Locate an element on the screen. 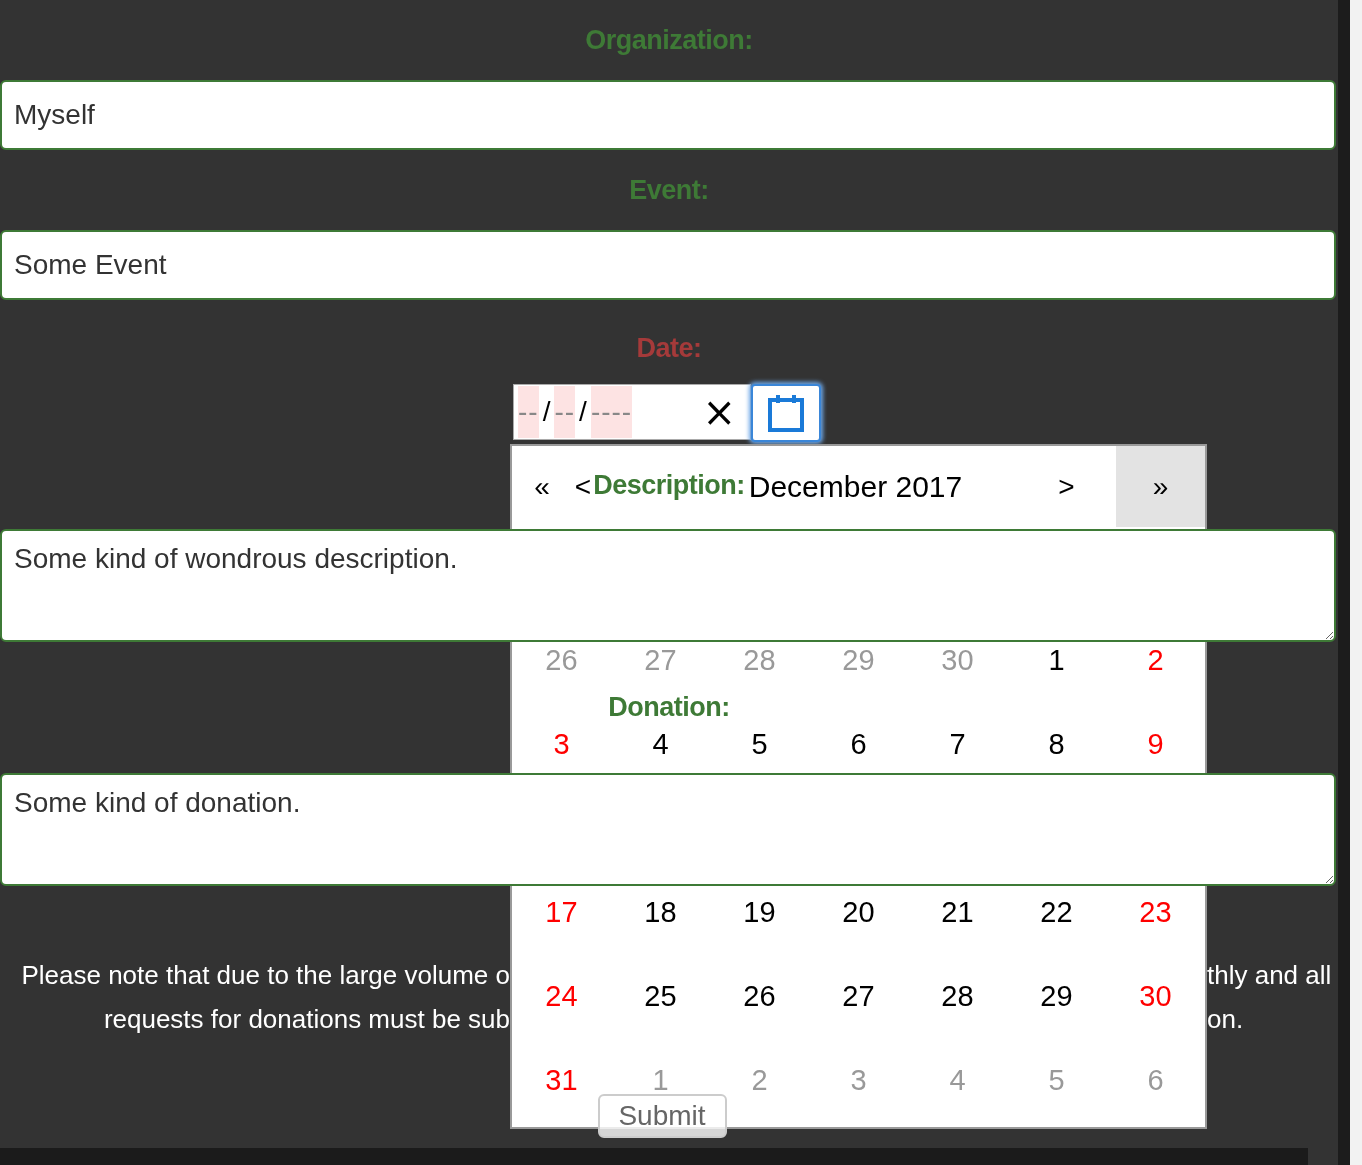 The image size is (1362, 1165). calendar-button is located at coordinates (786, 413).